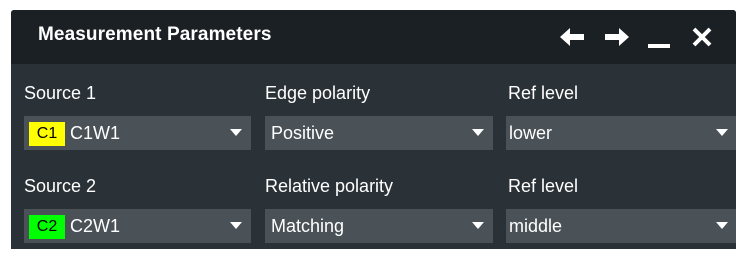  Describe the element at coordinates (60, 186) in the screenshot. I see `source-2-label: Source 2` at that location.